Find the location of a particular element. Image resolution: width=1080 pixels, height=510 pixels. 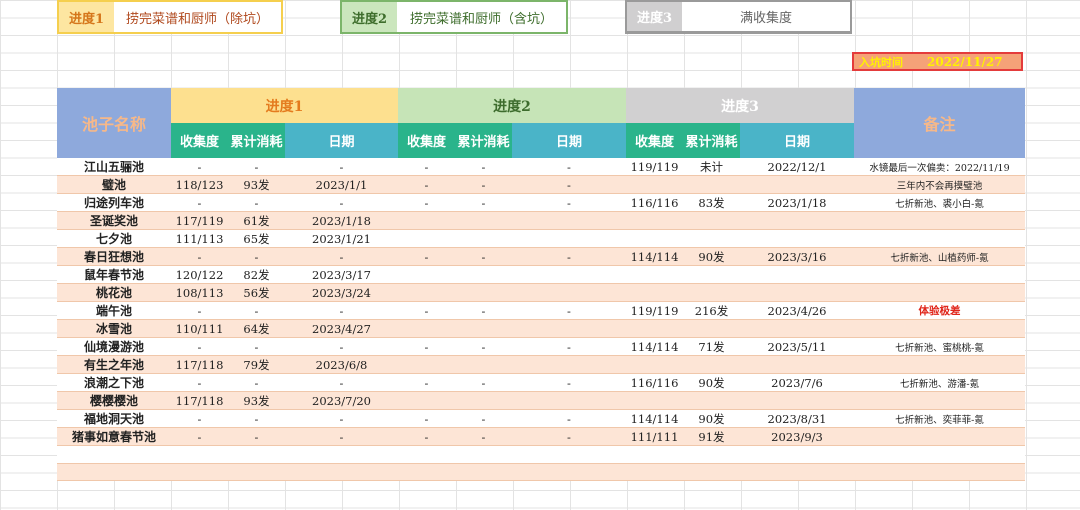

p1-cost-cell: 61发 is located at coordinates (256, 220).